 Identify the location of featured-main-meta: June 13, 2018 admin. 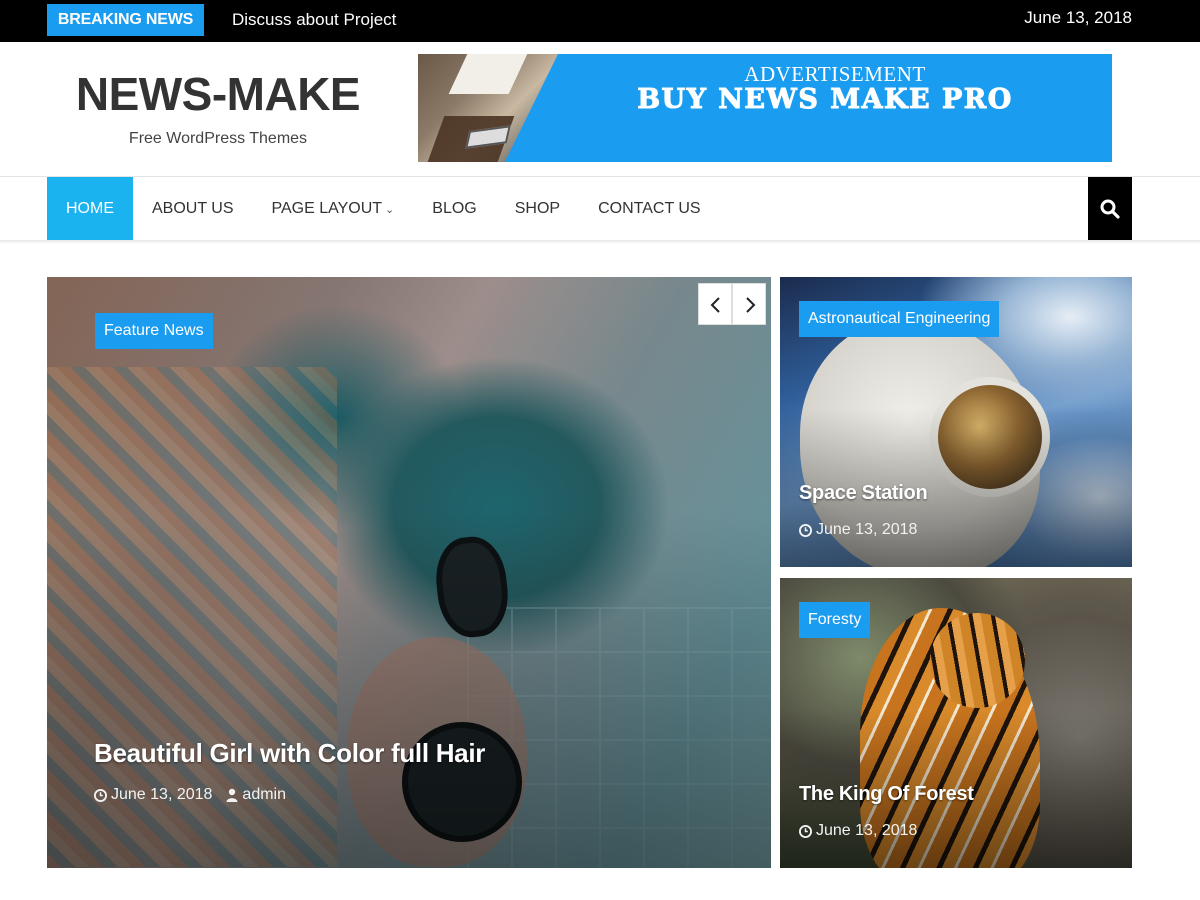
(190, 795).